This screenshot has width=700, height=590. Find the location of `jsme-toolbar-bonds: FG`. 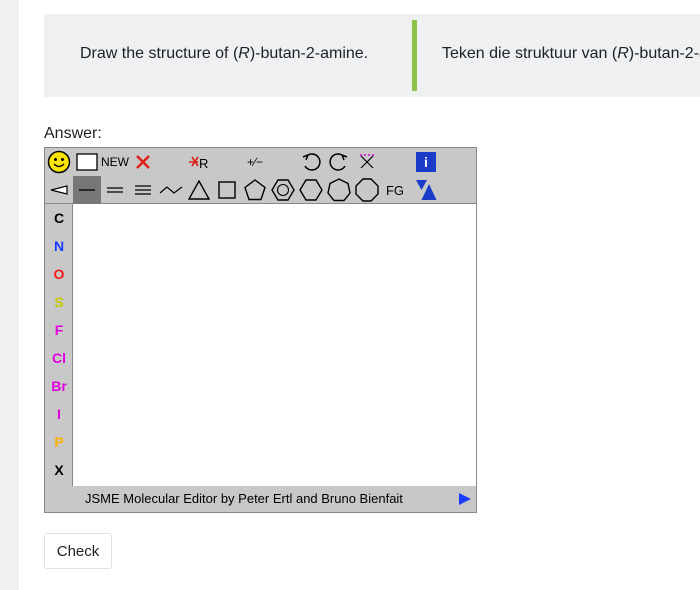

jsme-toolbar-bonds: FG is located at coordinates (260, 190).